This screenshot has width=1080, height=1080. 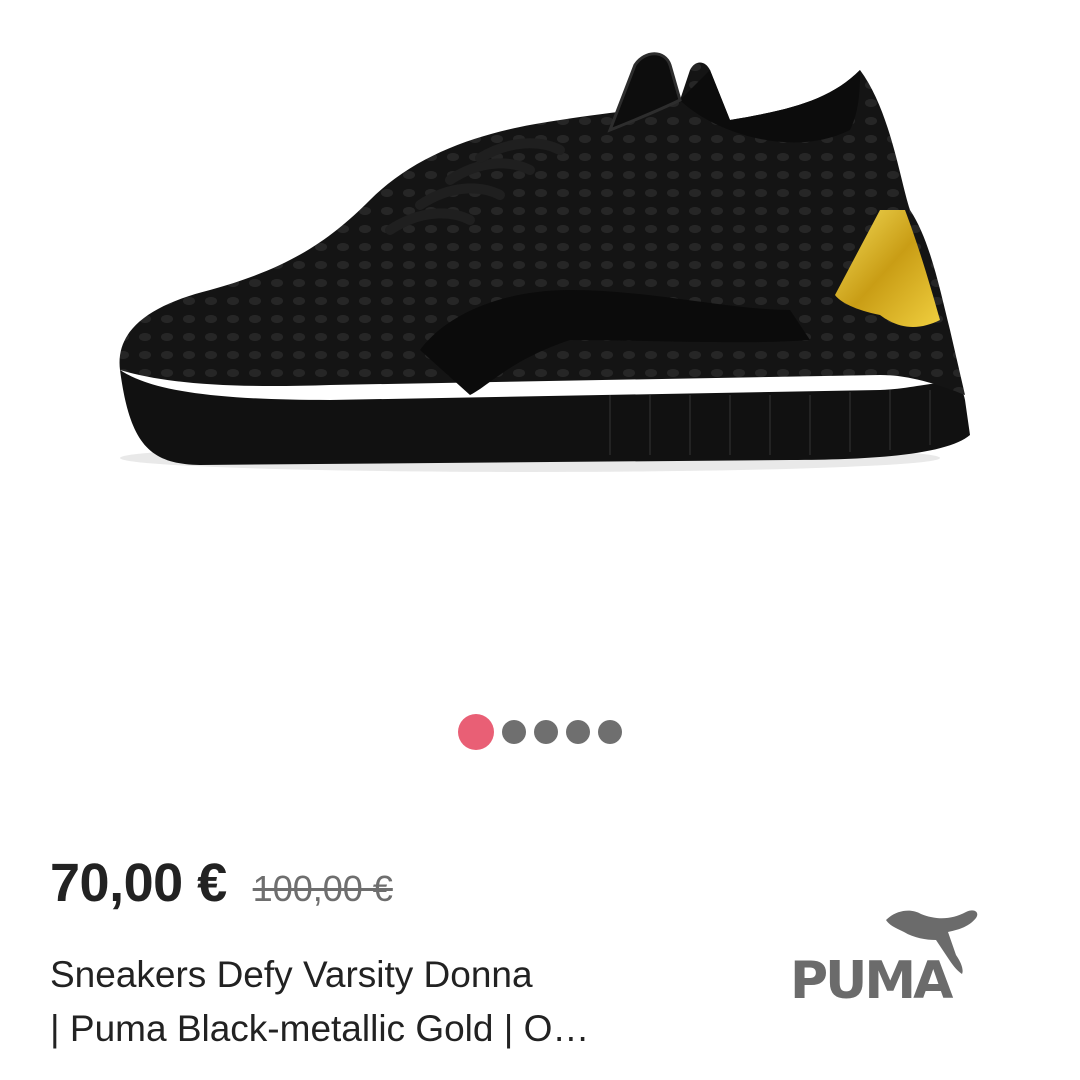 I want to click on brand-name: PUMA, so click(x=871, y=980).